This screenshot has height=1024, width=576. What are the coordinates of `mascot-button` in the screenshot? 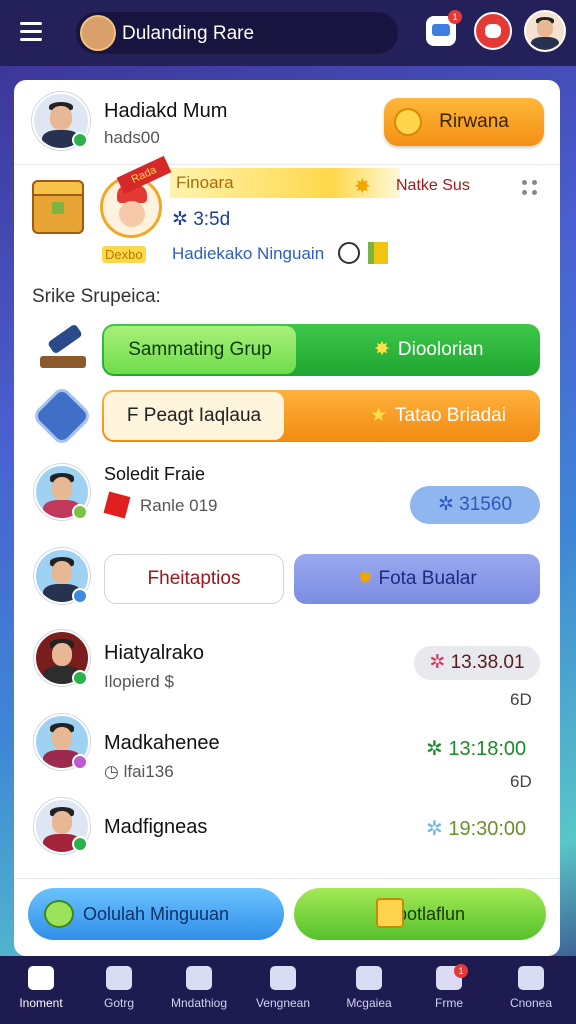 It's located at (493, 31).